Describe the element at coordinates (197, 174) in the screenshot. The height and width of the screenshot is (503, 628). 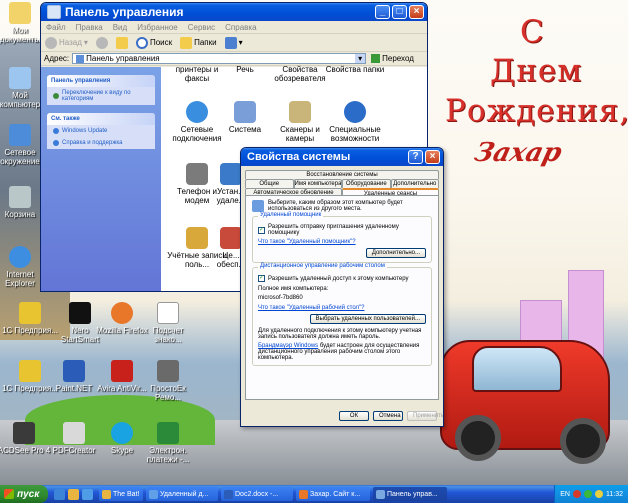
I see `phone-modem-icon` at that location.